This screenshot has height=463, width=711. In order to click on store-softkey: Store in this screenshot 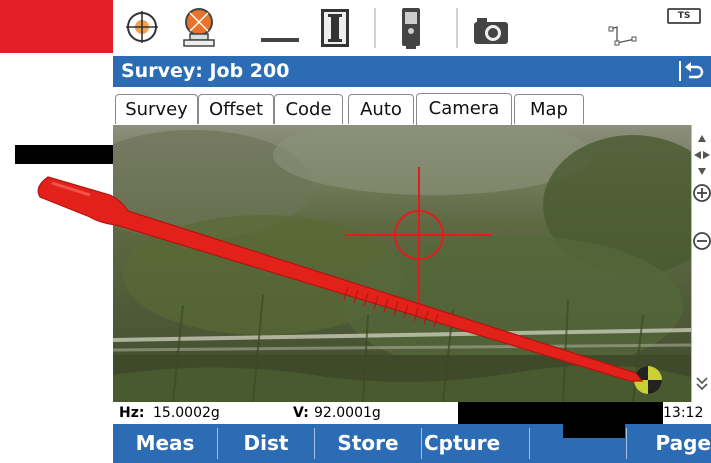, I will do `click(368, 443)`.